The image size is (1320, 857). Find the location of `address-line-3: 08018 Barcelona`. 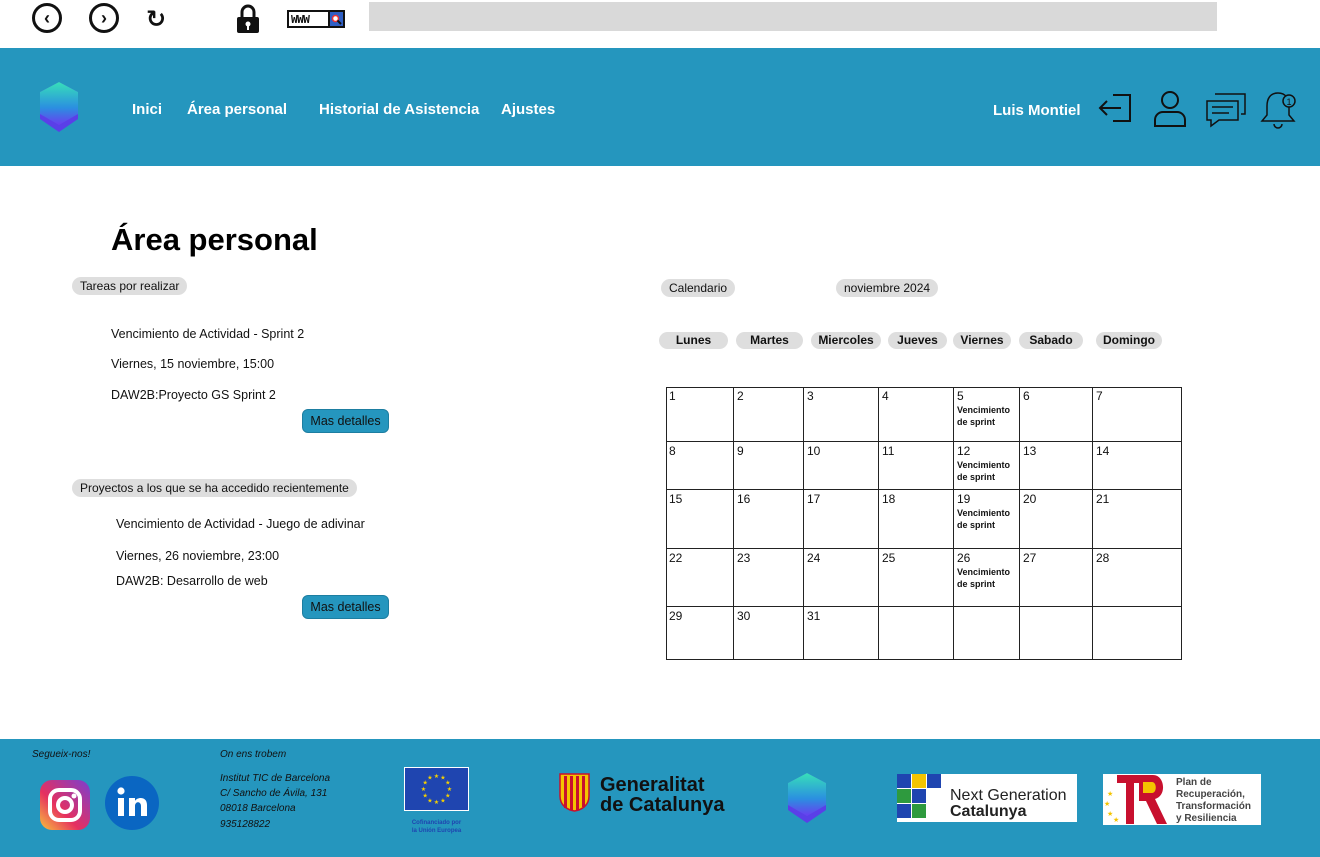

address-line-3: 08018 Barcelona is located at coordinates (258, 808).